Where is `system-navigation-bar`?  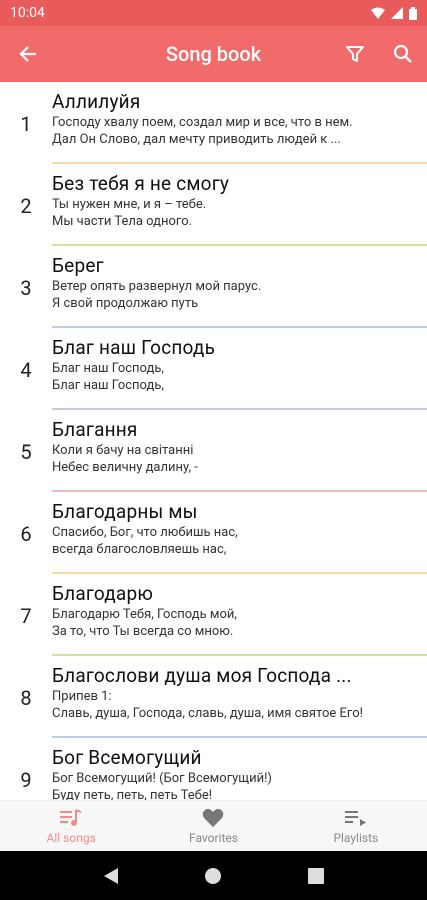 system-navigation-bar is located at coordinates (213, 875).